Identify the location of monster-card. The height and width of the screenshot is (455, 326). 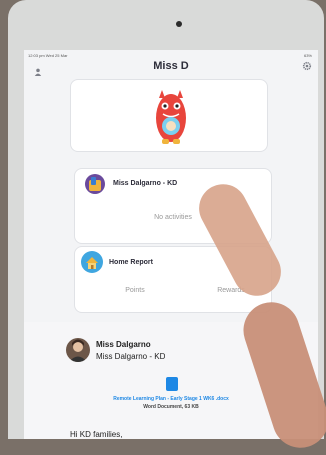
(169, 115).